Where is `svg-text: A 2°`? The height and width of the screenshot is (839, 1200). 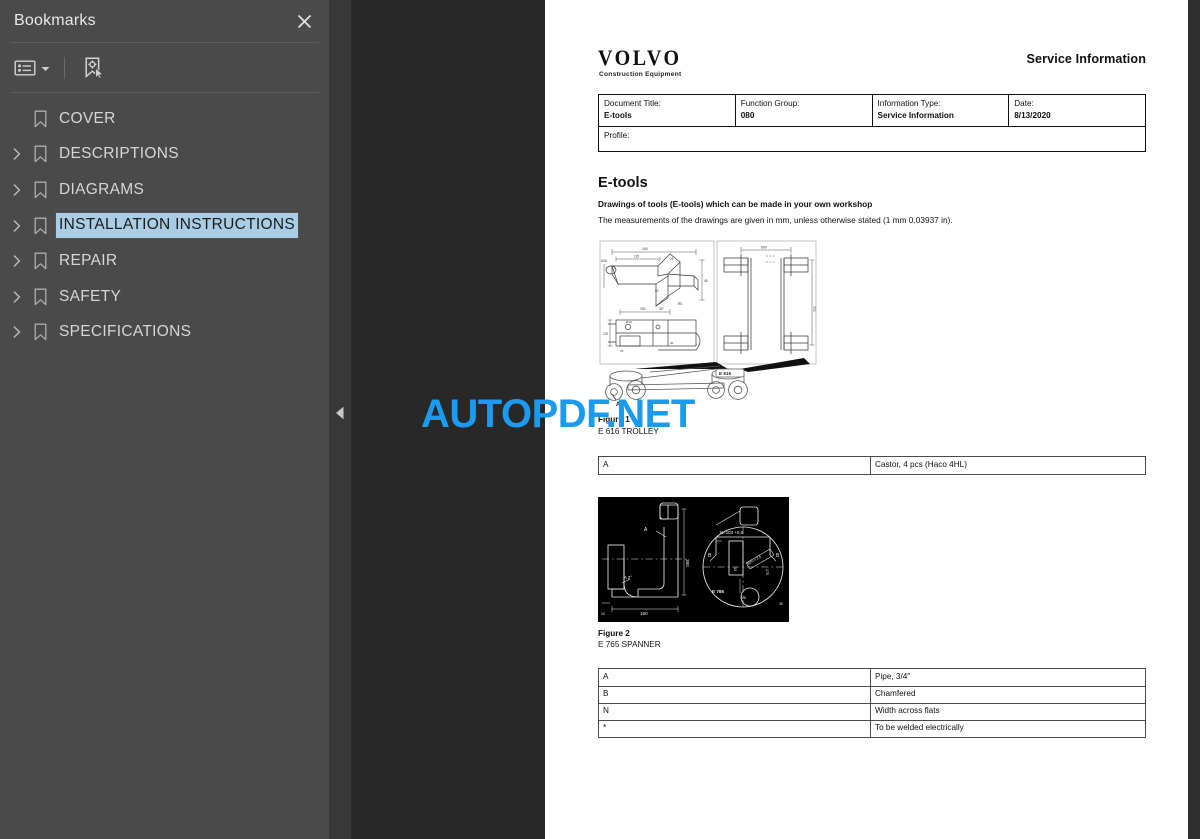
svg-text: A 2° is located at coordinates (628, 577).